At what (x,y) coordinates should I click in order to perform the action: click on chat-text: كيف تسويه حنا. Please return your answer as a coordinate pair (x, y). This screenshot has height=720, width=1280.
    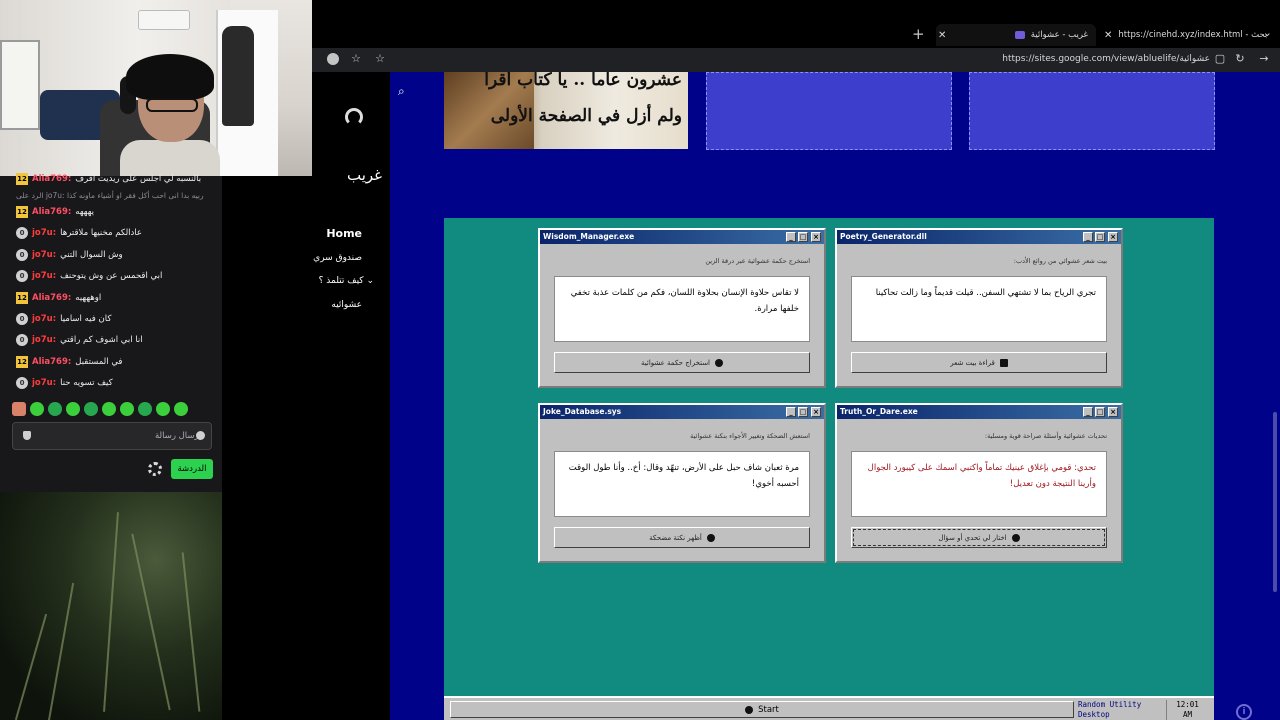
    Looking at the image, I should click on (86, 383).